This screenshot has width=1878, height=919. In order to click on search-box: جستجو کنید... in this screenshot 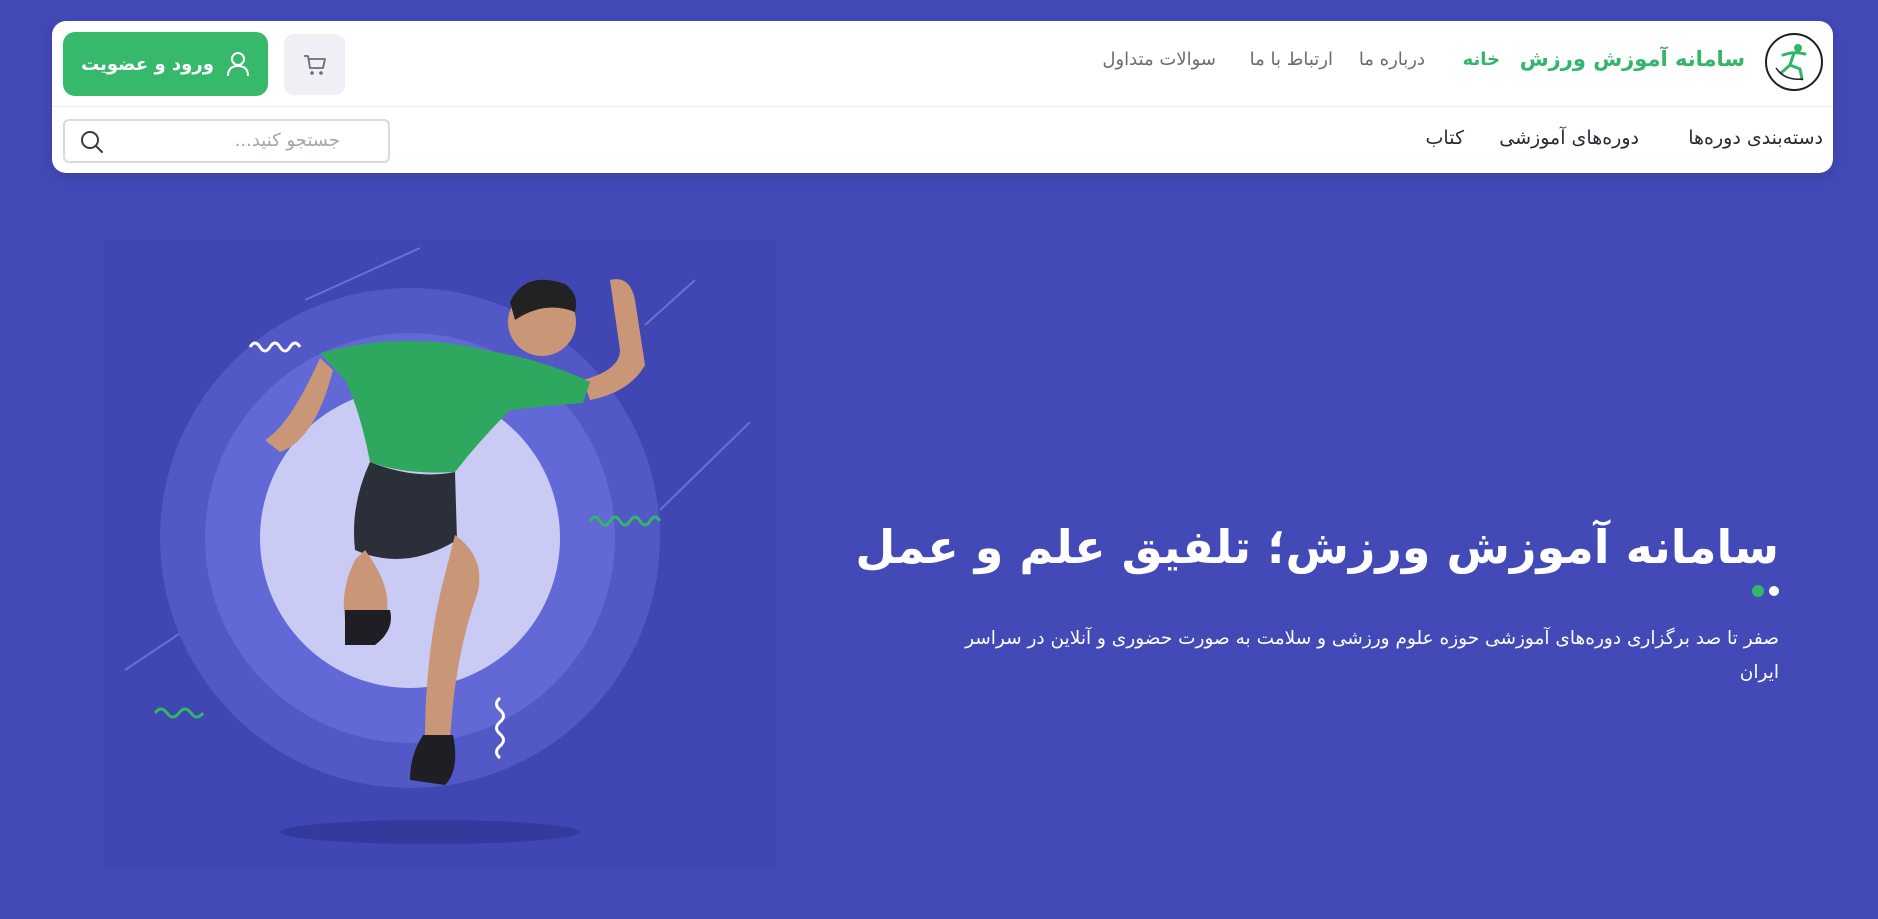, I will do `click(226, 141)`.